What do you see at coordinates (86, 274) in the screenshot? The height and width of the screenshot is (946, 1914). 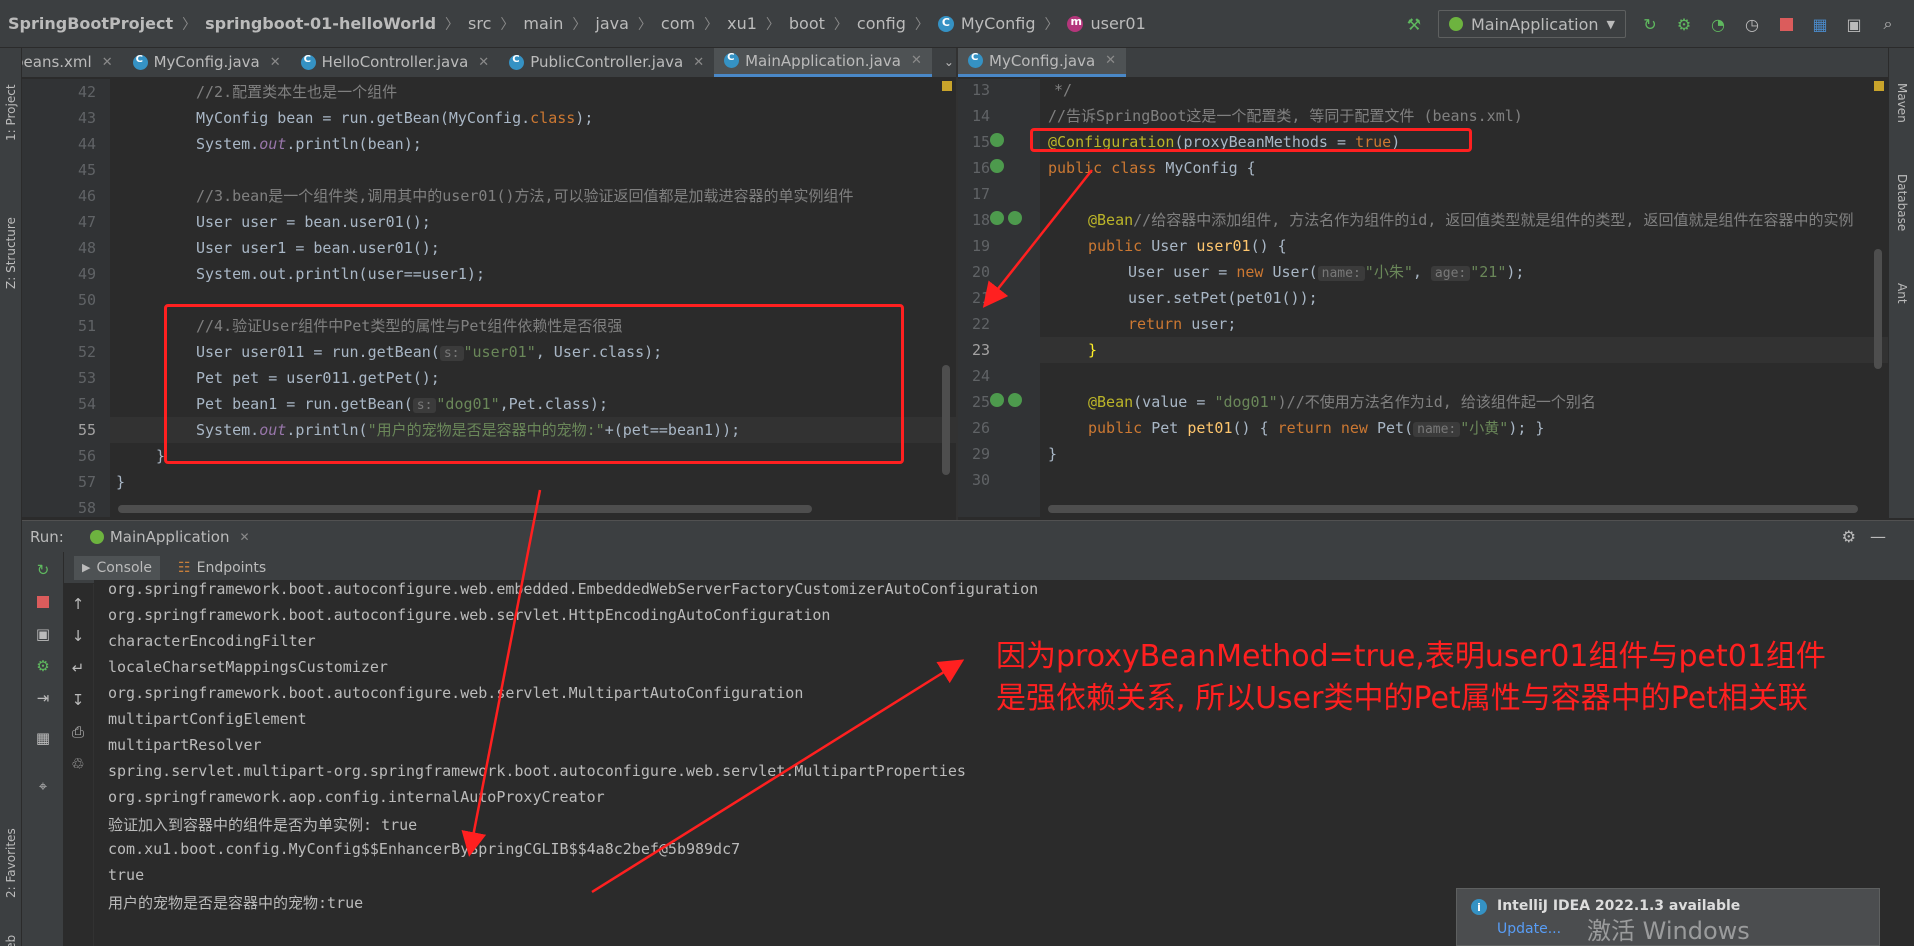 I see `line-number: 49` at bounding box center [86, 274].